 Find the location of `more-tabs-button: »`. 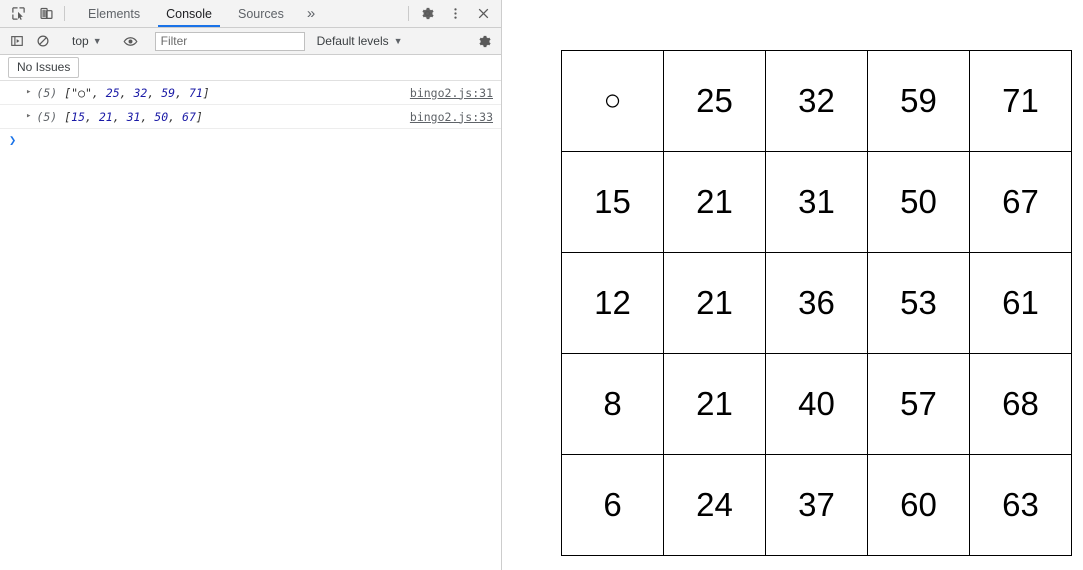

more-tabs-button: » is located at coordinates (311, 13).